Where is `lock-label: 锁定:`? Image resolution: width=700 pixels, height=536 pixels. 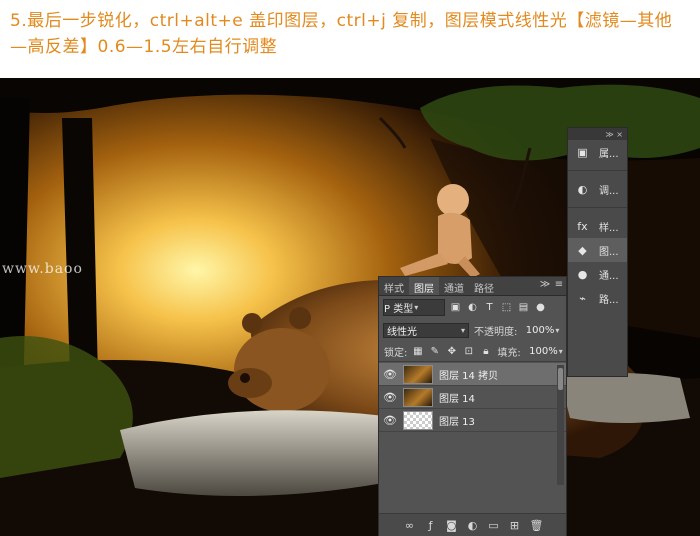
lock-label: 锁定: is located at coordinates (396, 353).